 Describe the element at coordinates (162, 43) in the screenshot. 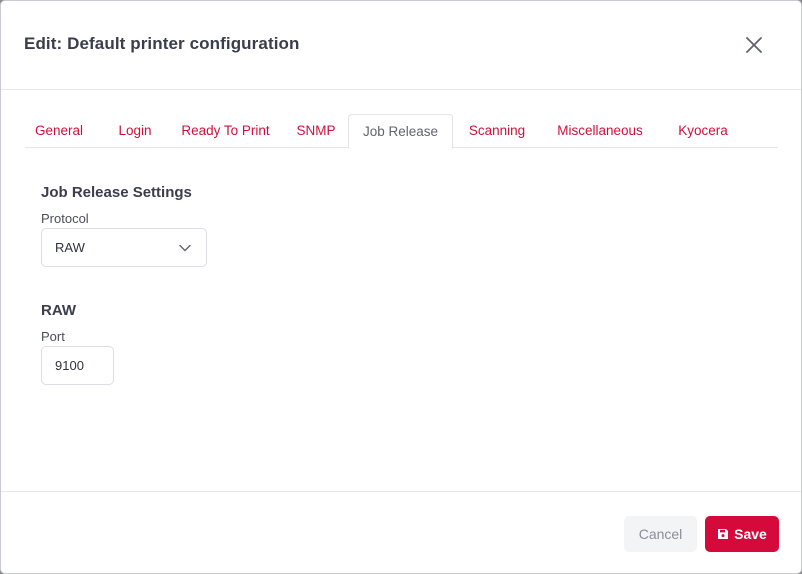

I see `dialog-title: Edit: Default printer configuration` at that location.